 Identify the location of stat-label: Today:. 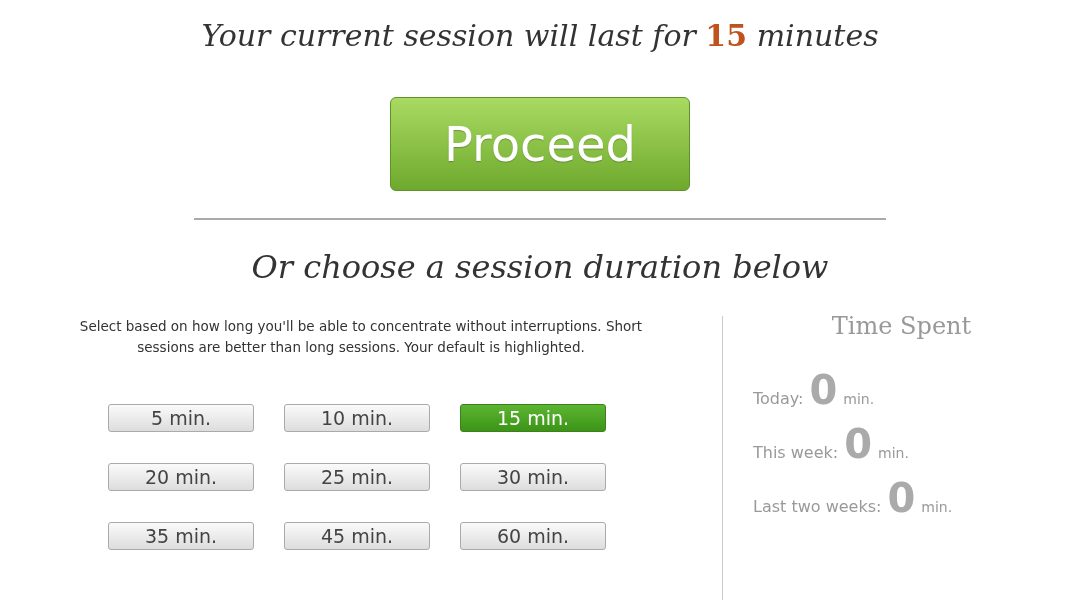
(778, 398).